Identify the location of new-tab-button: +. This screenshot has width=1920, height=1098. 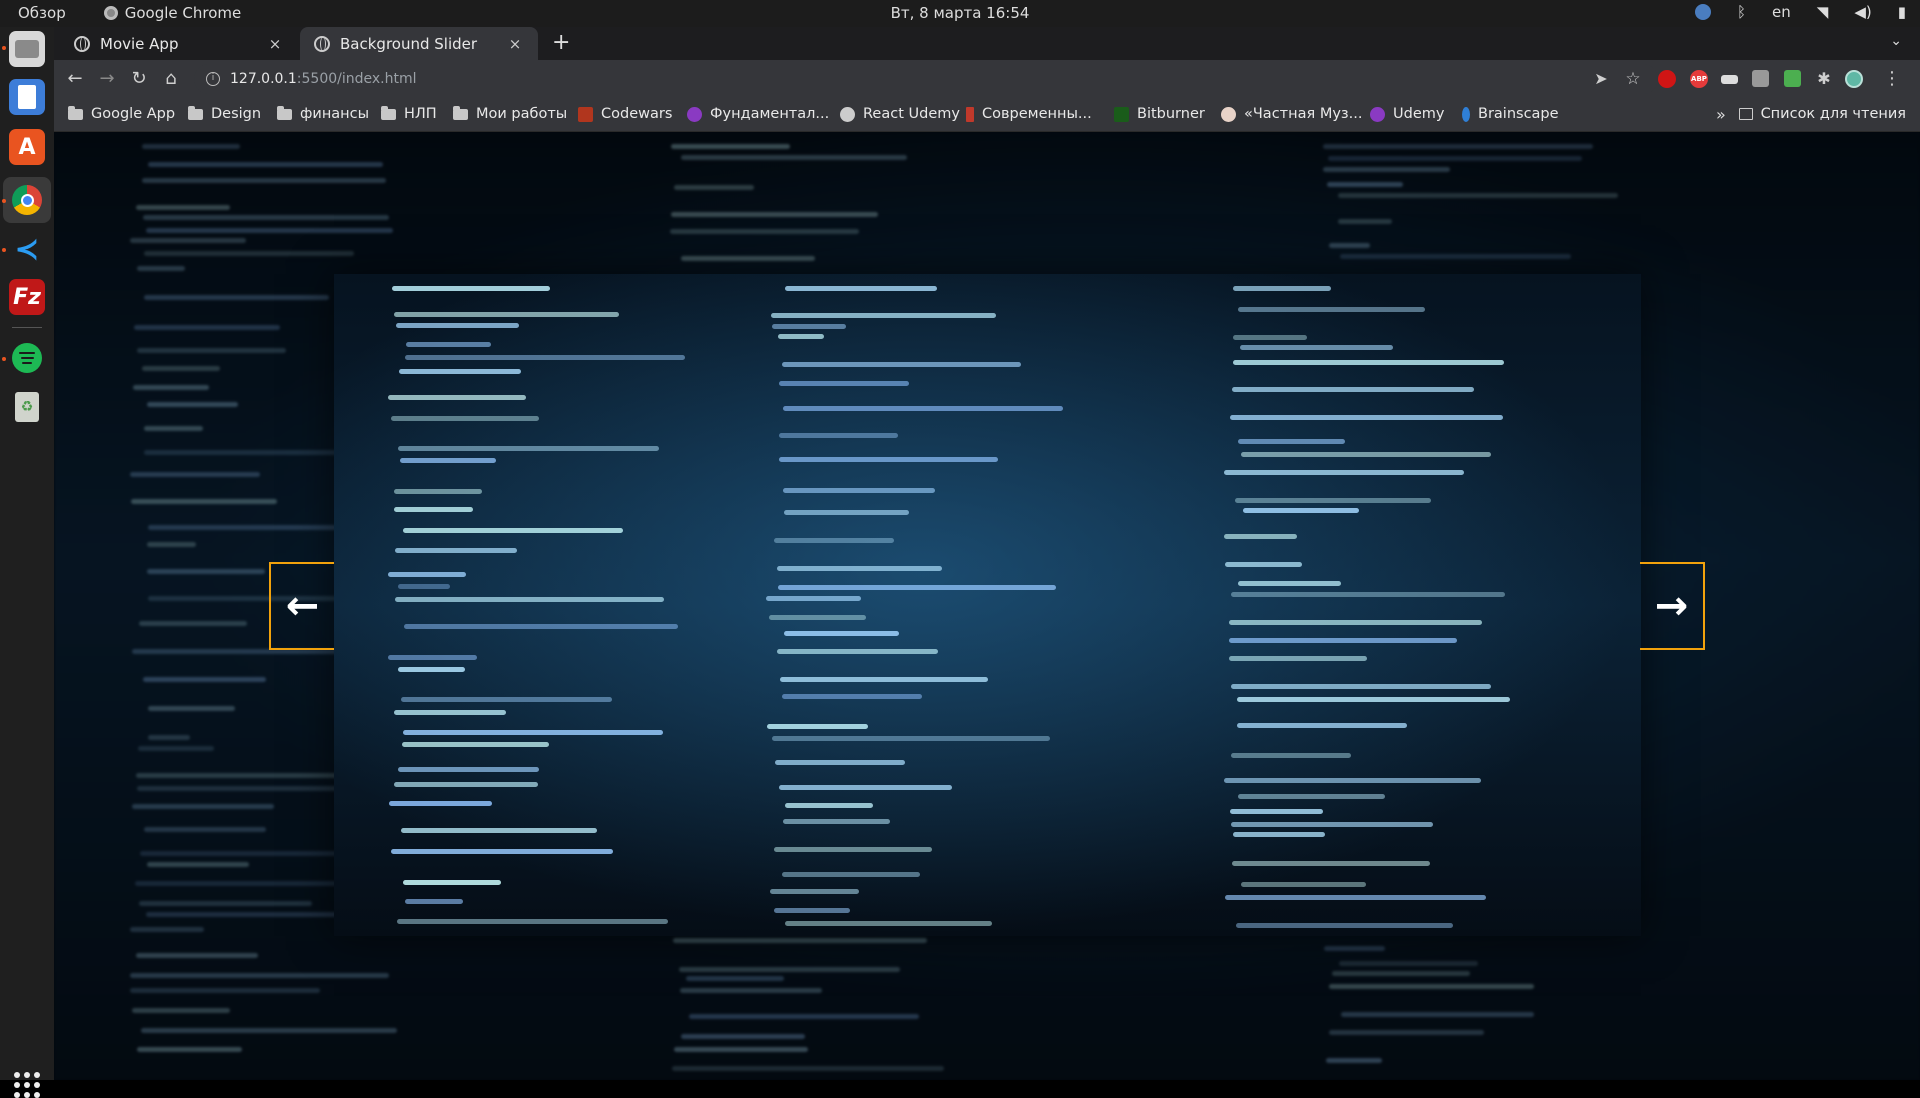
(561, 43).